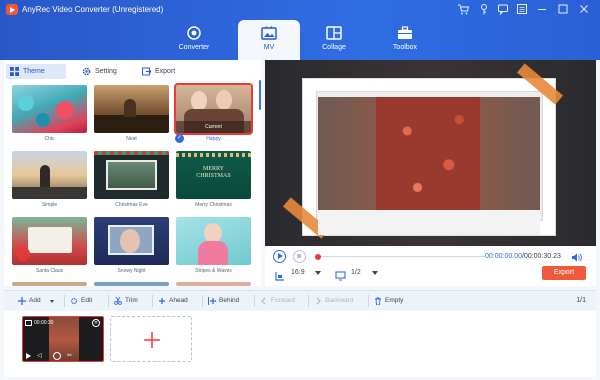  Describe the element at coordinates (542, 9) in the screenshot. I see `minimize-icon` at that location.